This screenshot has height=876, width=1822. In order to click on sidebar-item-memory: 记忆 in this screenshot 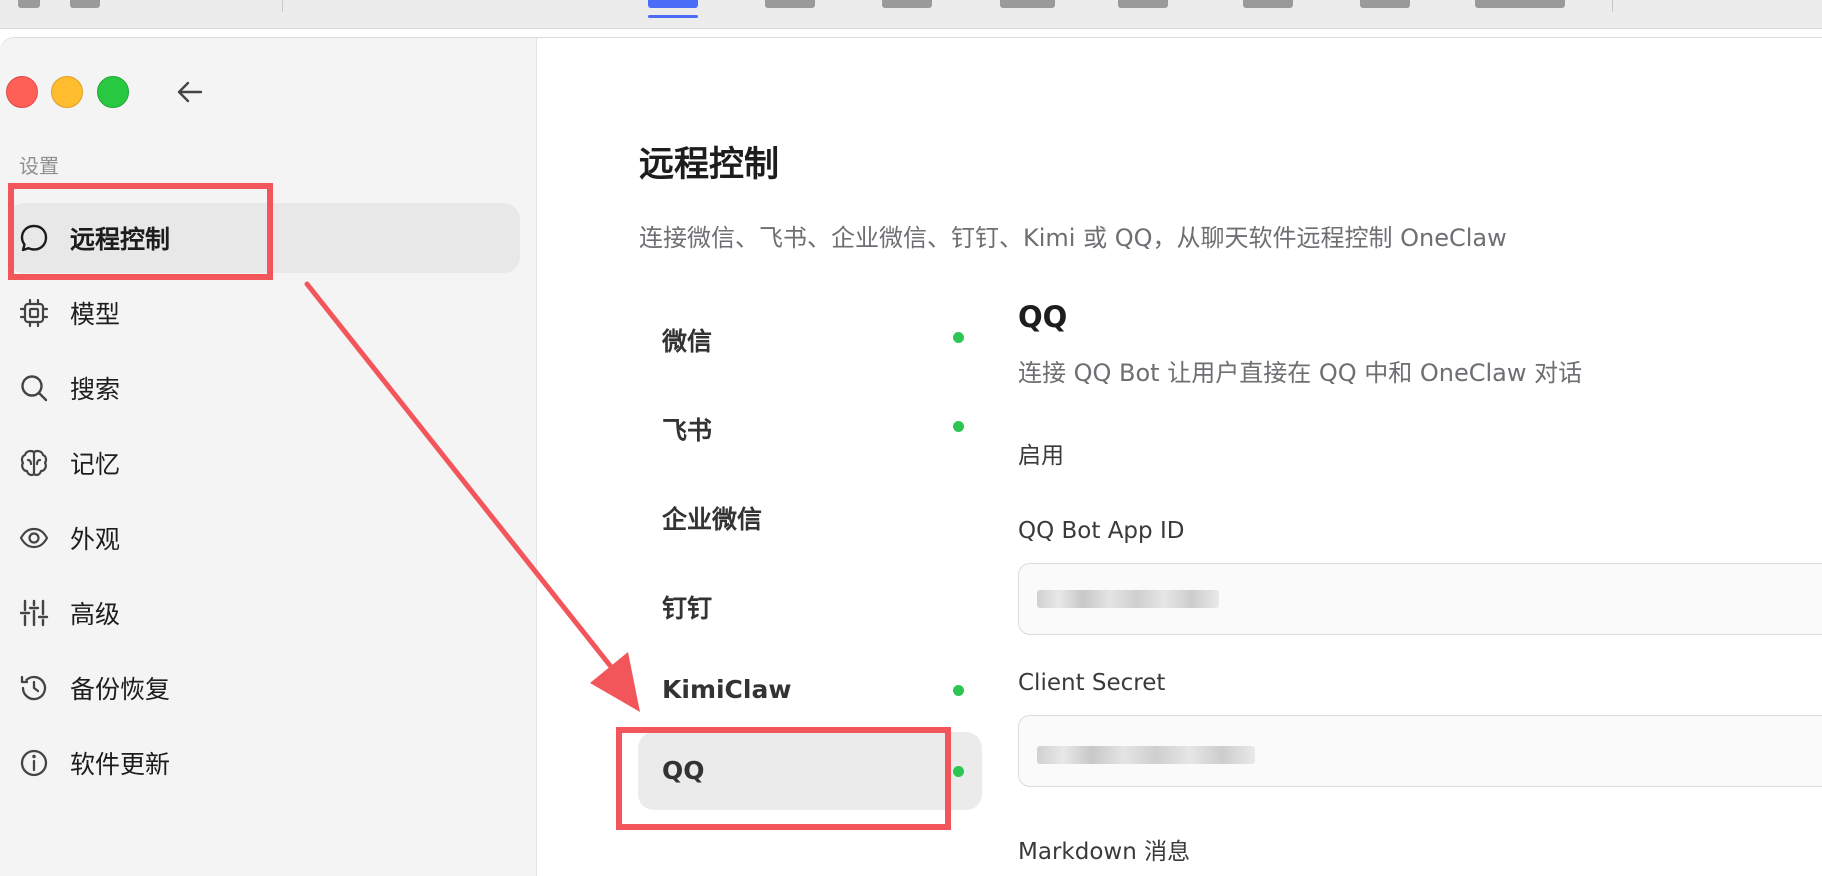, I will do `click(264, 463)`.